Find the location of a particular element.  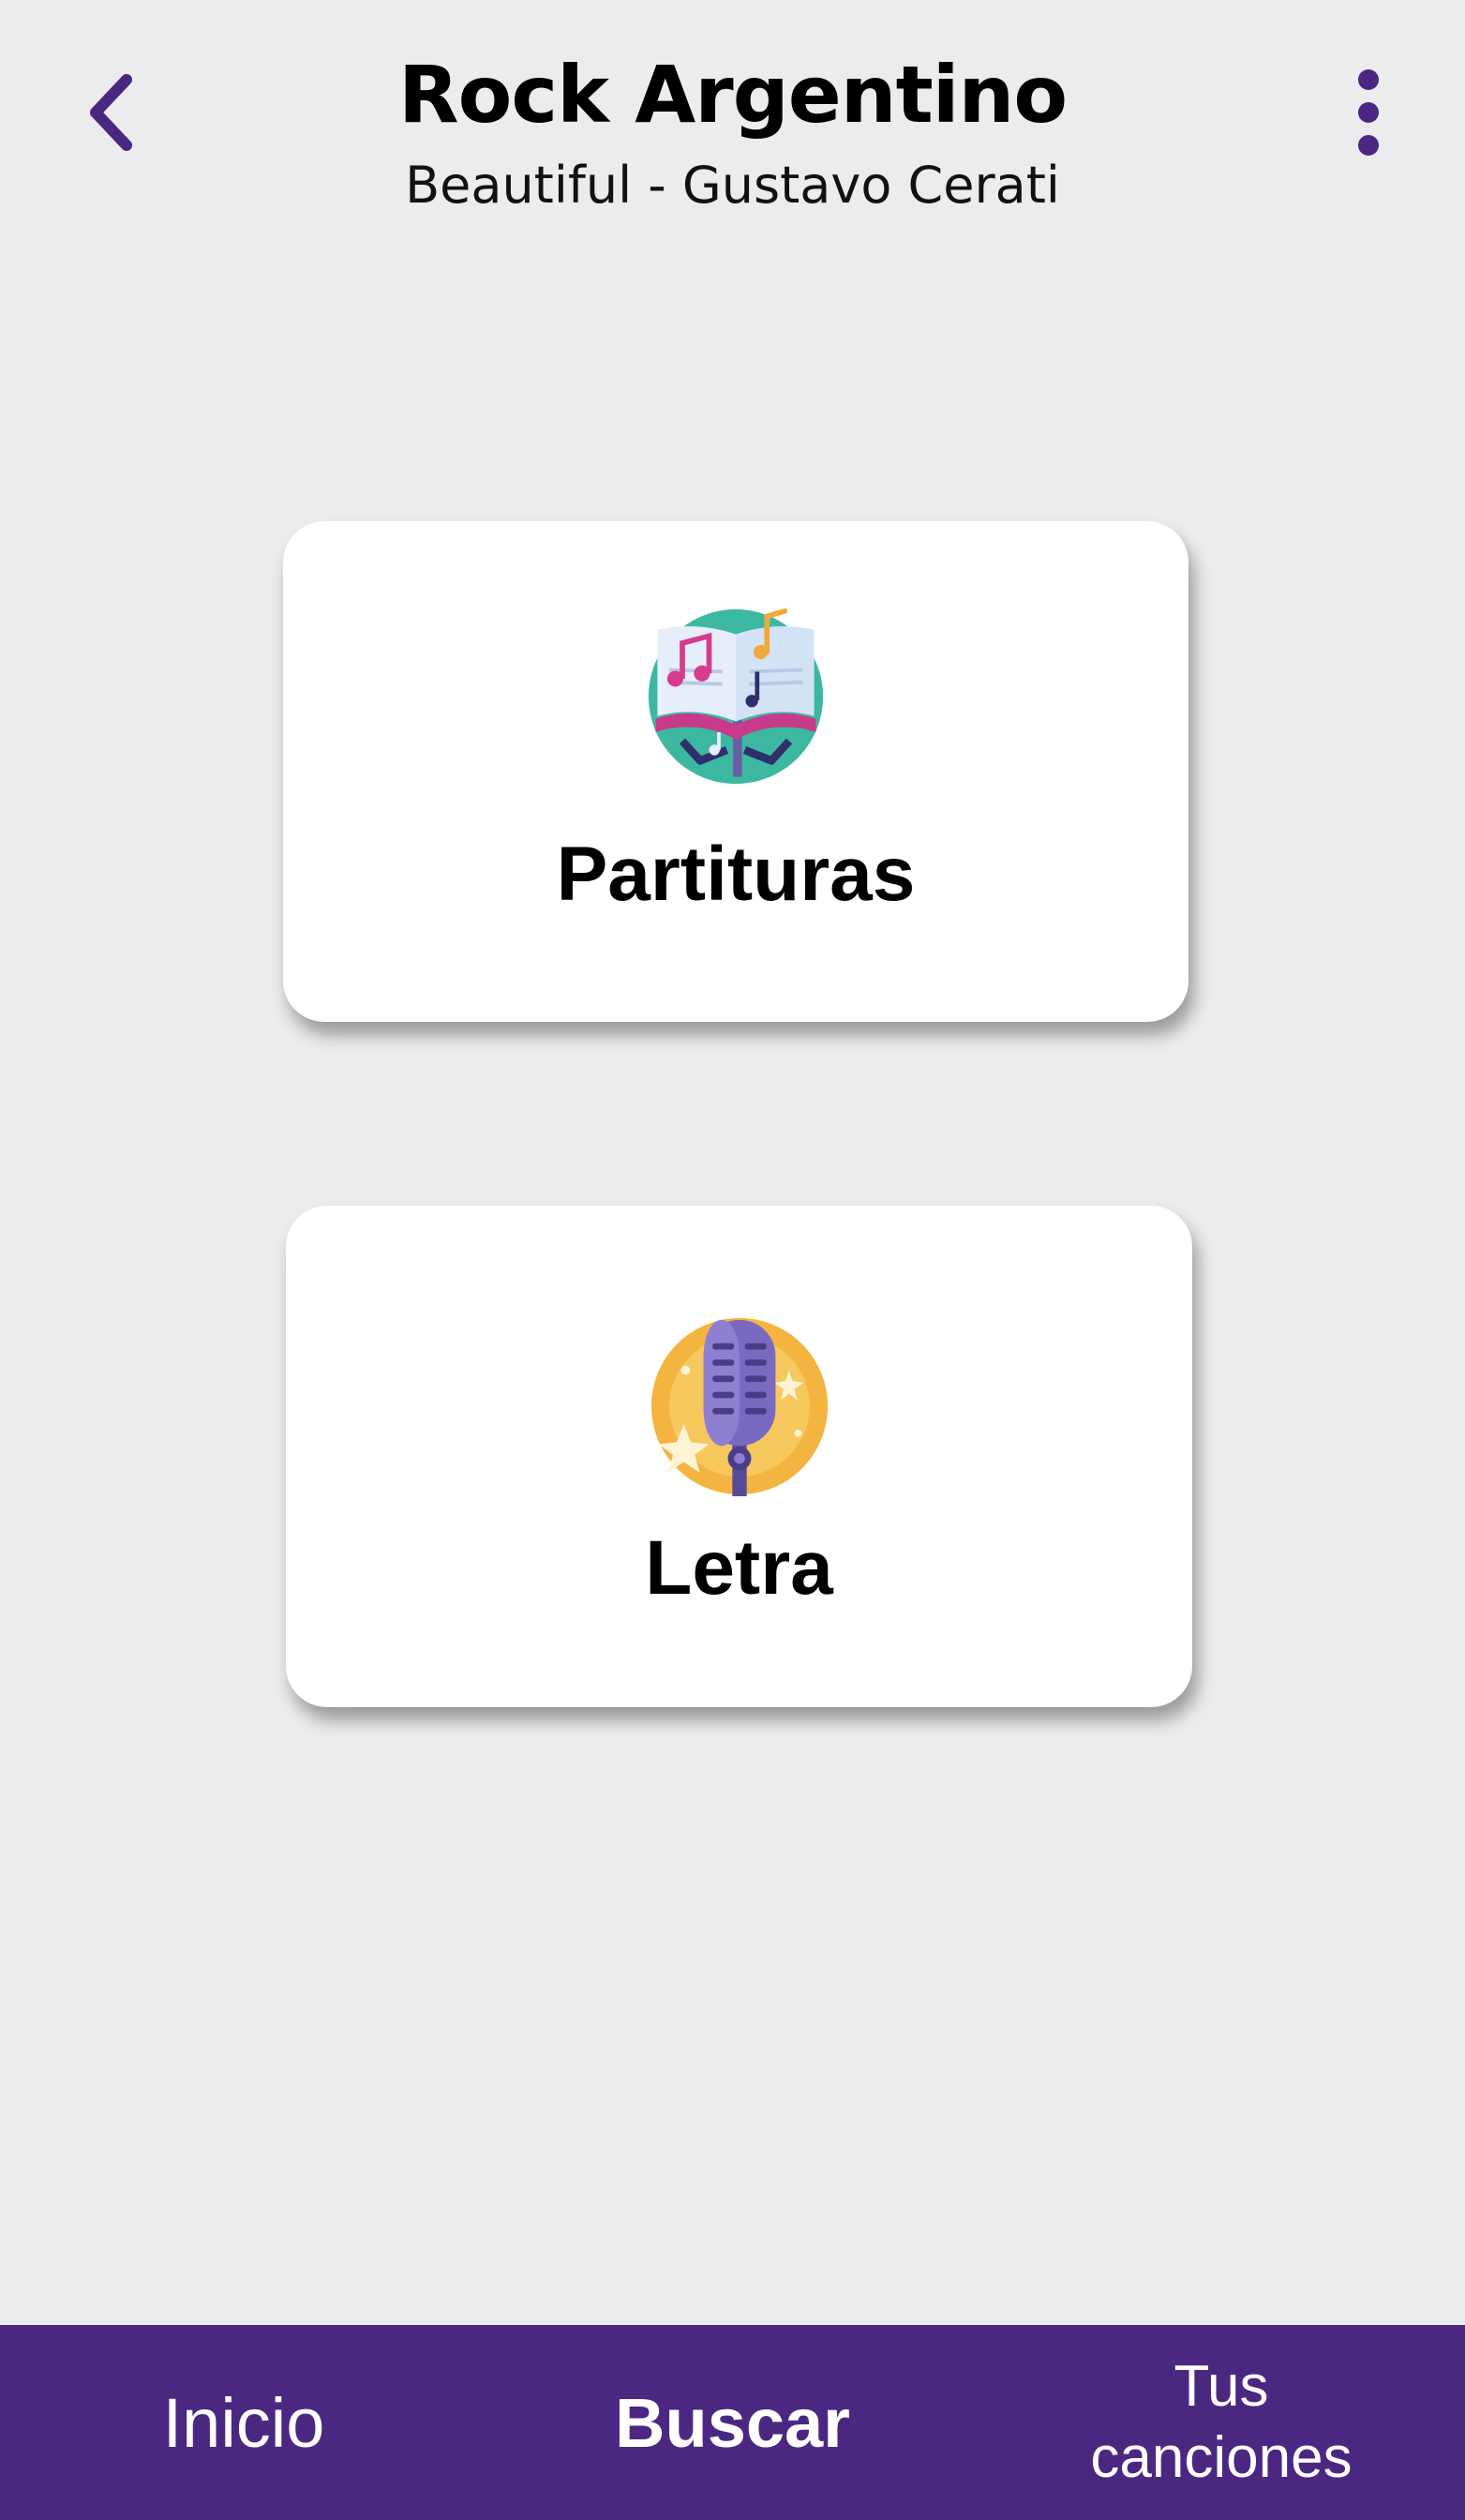

sheet-music-book-icon is located at coordinates (736, 696).